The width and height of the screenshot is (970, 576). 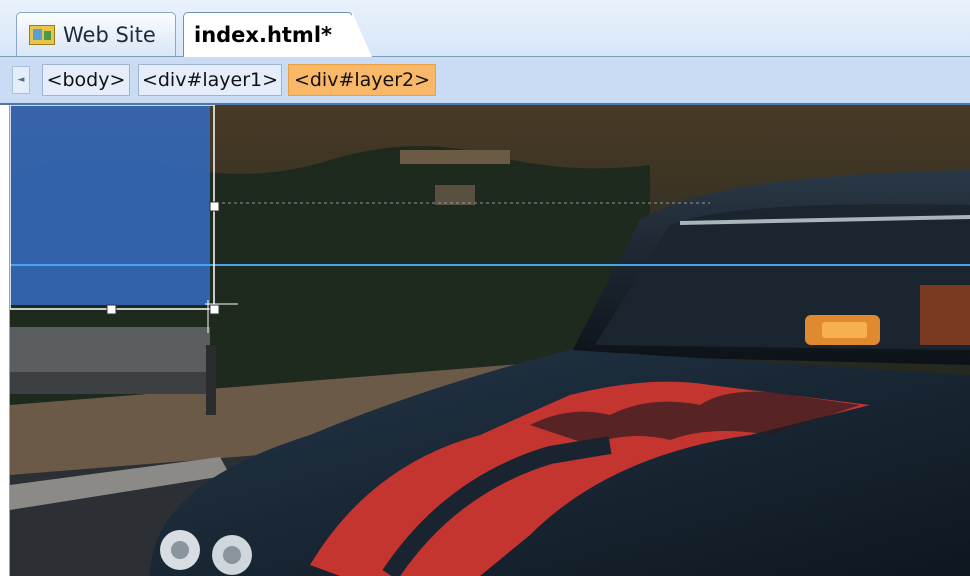 What do you see at coordinates (485, 81) in the screenshot?
I see `tag-selector-bar: ◄ <body> <div#layer1> <div#layer2>` at bounding box center [485, 81].